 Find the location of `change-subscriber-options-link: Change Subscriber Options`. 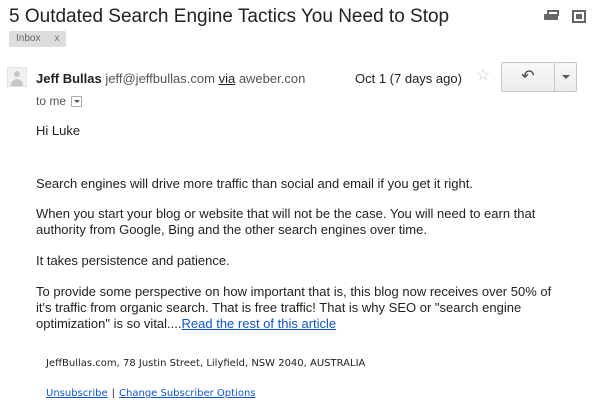

change-subscriber-options-link: Change Subscriber Options is located at coordinates (187, 393).